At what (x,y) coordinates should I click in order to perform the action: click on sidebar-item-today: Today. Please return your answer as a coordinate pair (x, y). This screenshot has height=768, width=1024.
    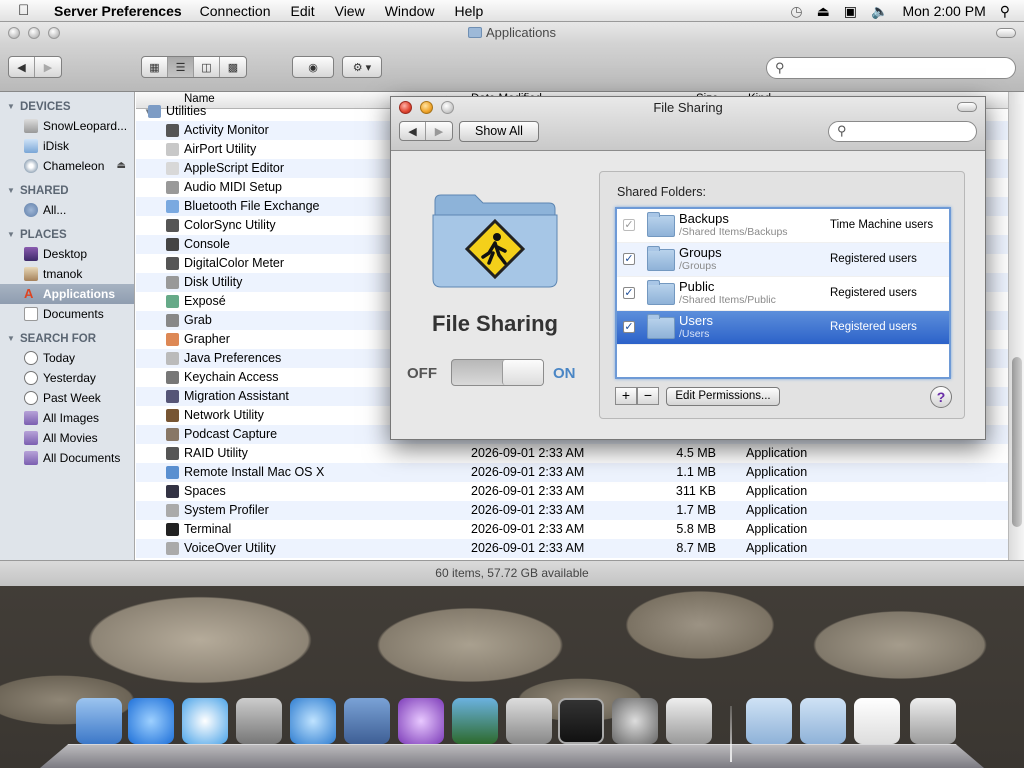
    Looking at the image, I should click on (67, 358).